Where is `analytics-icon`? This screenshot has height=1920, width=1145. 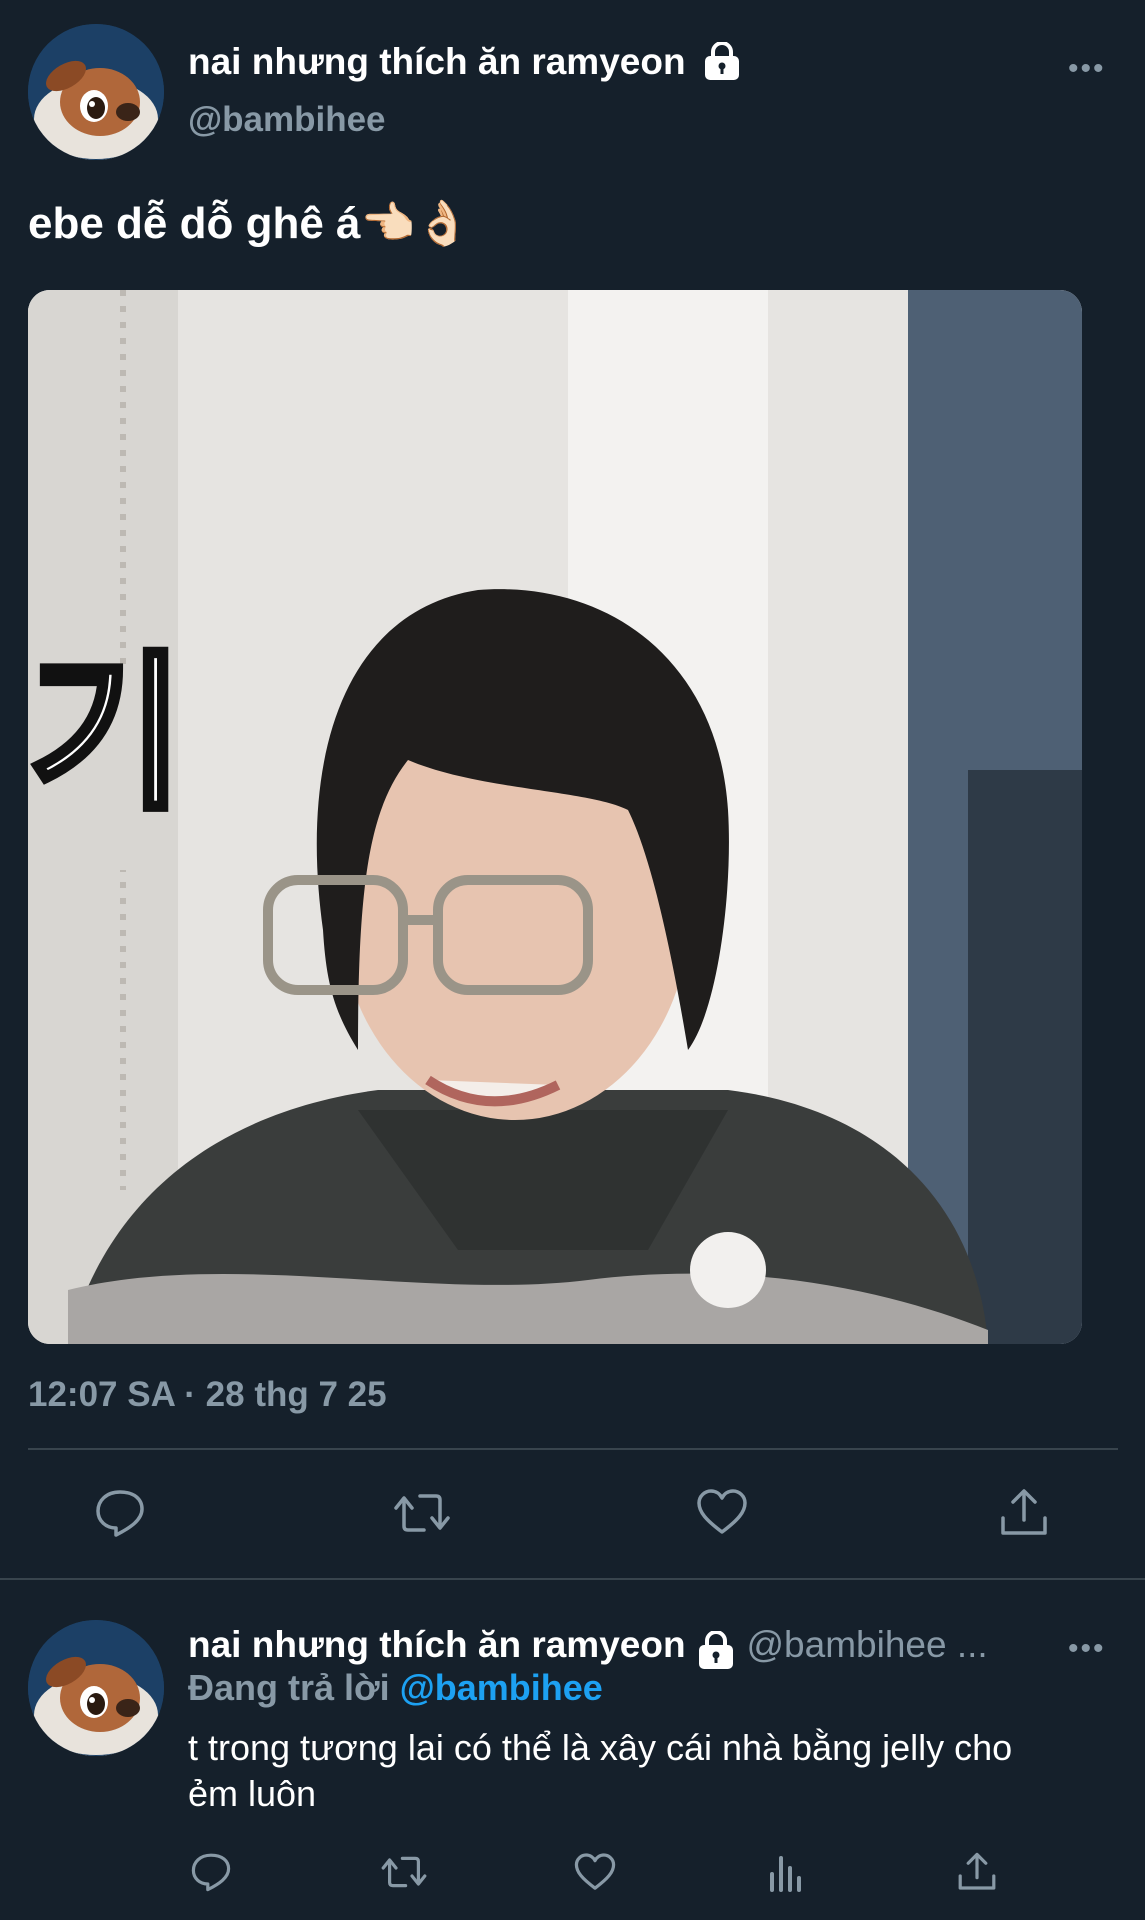 analytics-icon is located at coordinates (785, 1874).